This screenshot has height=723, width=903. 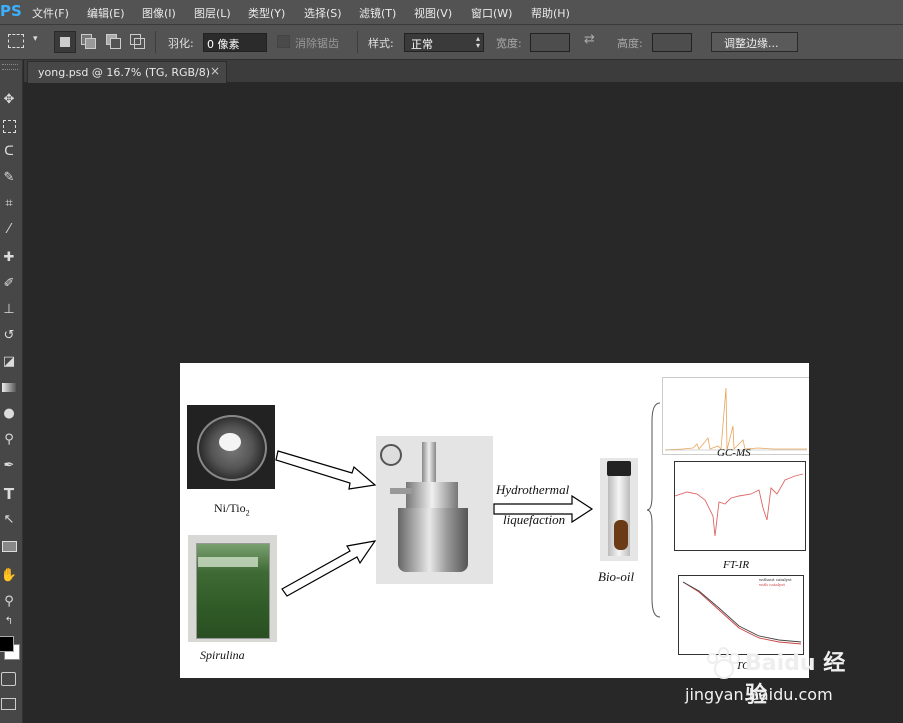 I want to click on height-input, so click(x=672, y=42).